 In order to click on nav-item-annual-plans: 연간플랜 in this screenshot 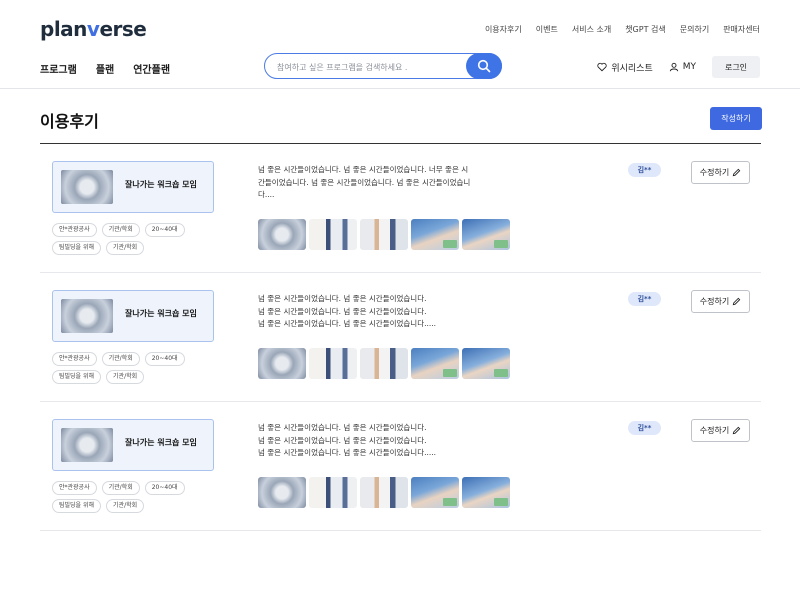, I will do `click(151, 68)`.